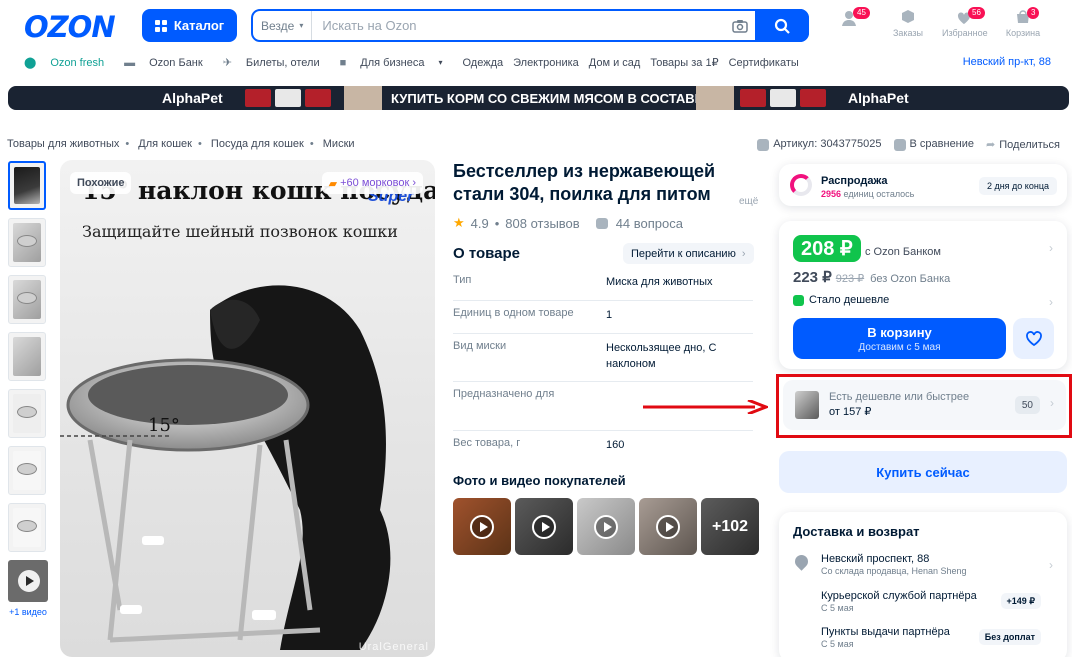 The image size is (1072, 657). What do you see at coordinates (70, 27) in the screenshot?
I see `ozon-logo: OZON` at bounding box center [70, 27].